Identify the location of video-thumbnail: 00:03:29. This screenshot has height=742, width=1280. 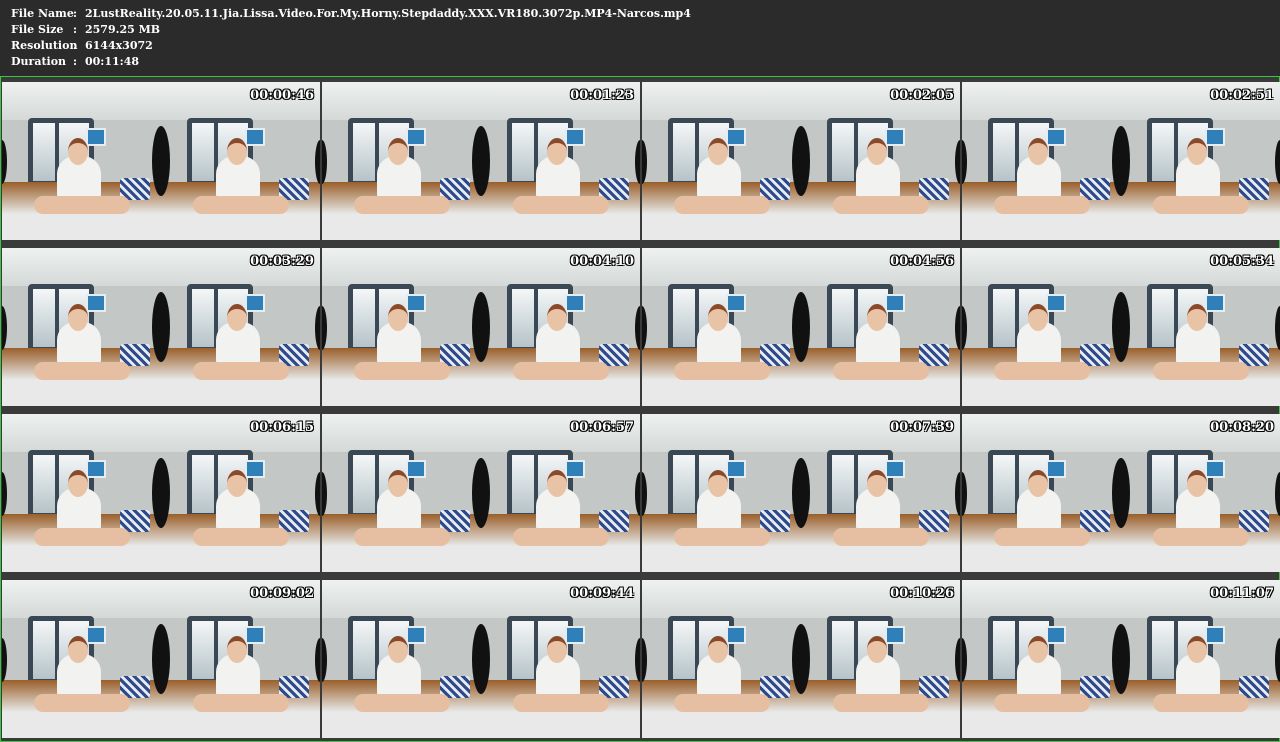
(161, 327).